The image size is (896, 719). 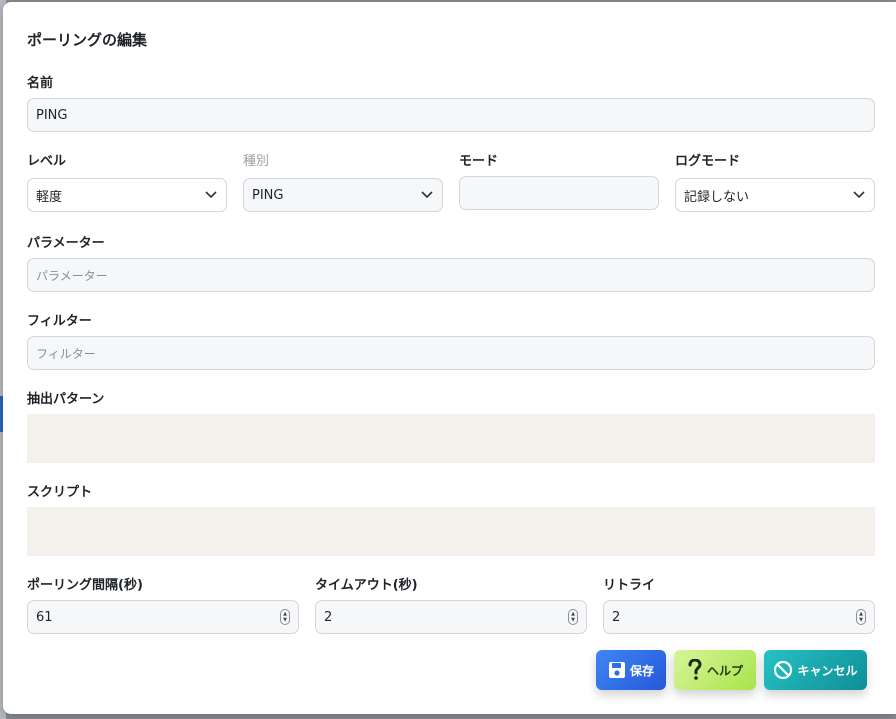 I want to click on retry-input: 2 ▲ ▼, so click(x=739, y=617).